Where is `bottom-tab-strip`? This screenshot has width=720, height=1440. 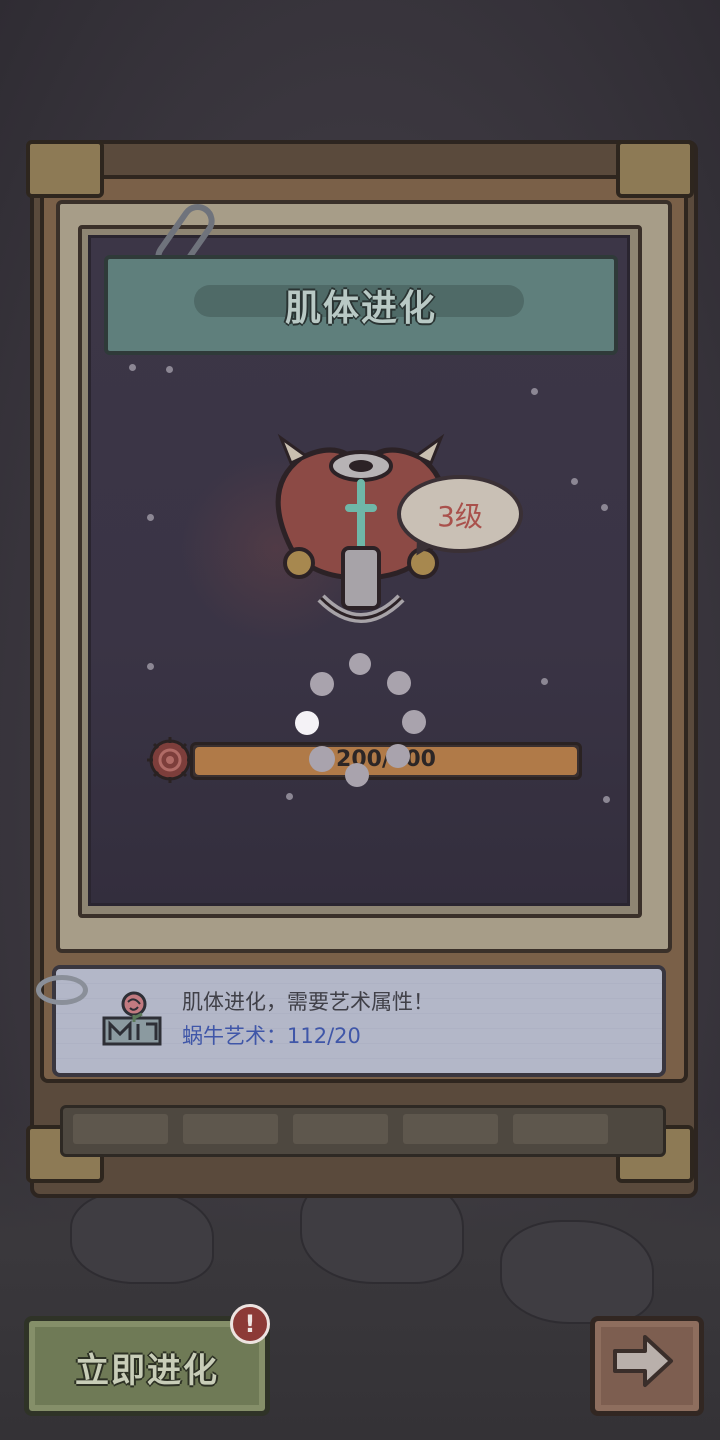
bottom-tab-strip is located at coordinates (363, 1131).